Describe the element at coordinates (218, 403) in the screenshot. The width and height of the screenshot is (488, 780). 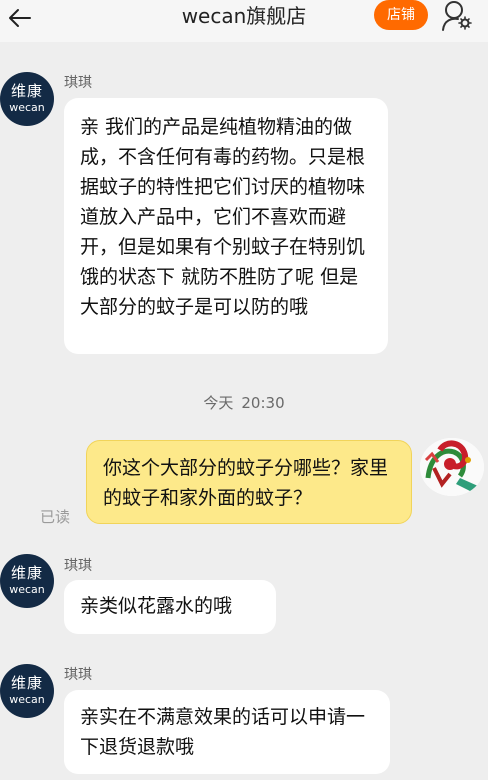
I see `timestamp-day: 今天` at that location.